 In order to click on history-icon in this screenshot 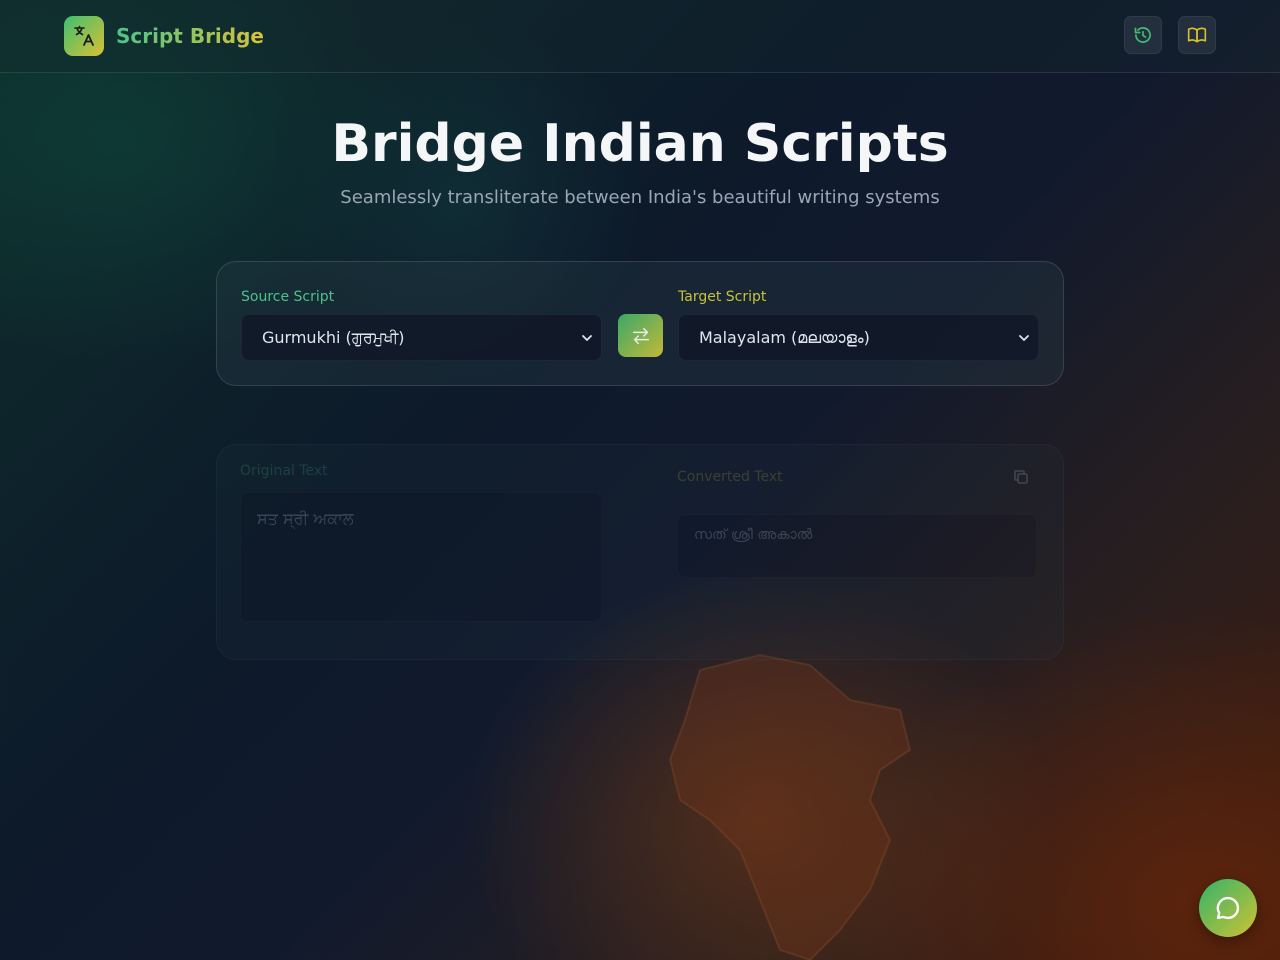, I will do `click(1142, 35)`.